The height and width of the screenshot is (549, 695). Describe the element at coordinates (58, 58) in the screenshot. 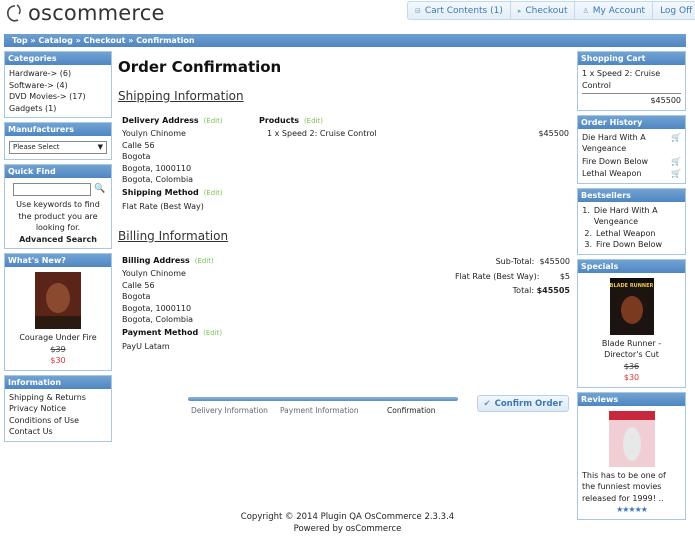

I see `categories-title: Categories` at that location.